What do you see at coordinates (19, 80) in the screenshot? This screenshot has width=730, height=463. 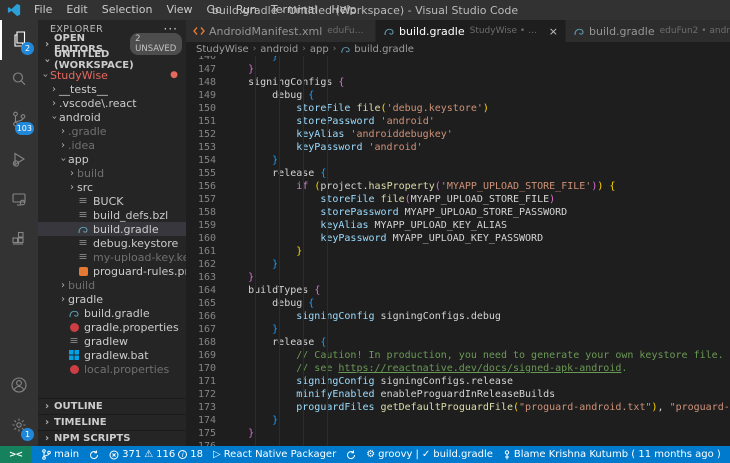 I see `activity-search` at bounding box center [19, 80].